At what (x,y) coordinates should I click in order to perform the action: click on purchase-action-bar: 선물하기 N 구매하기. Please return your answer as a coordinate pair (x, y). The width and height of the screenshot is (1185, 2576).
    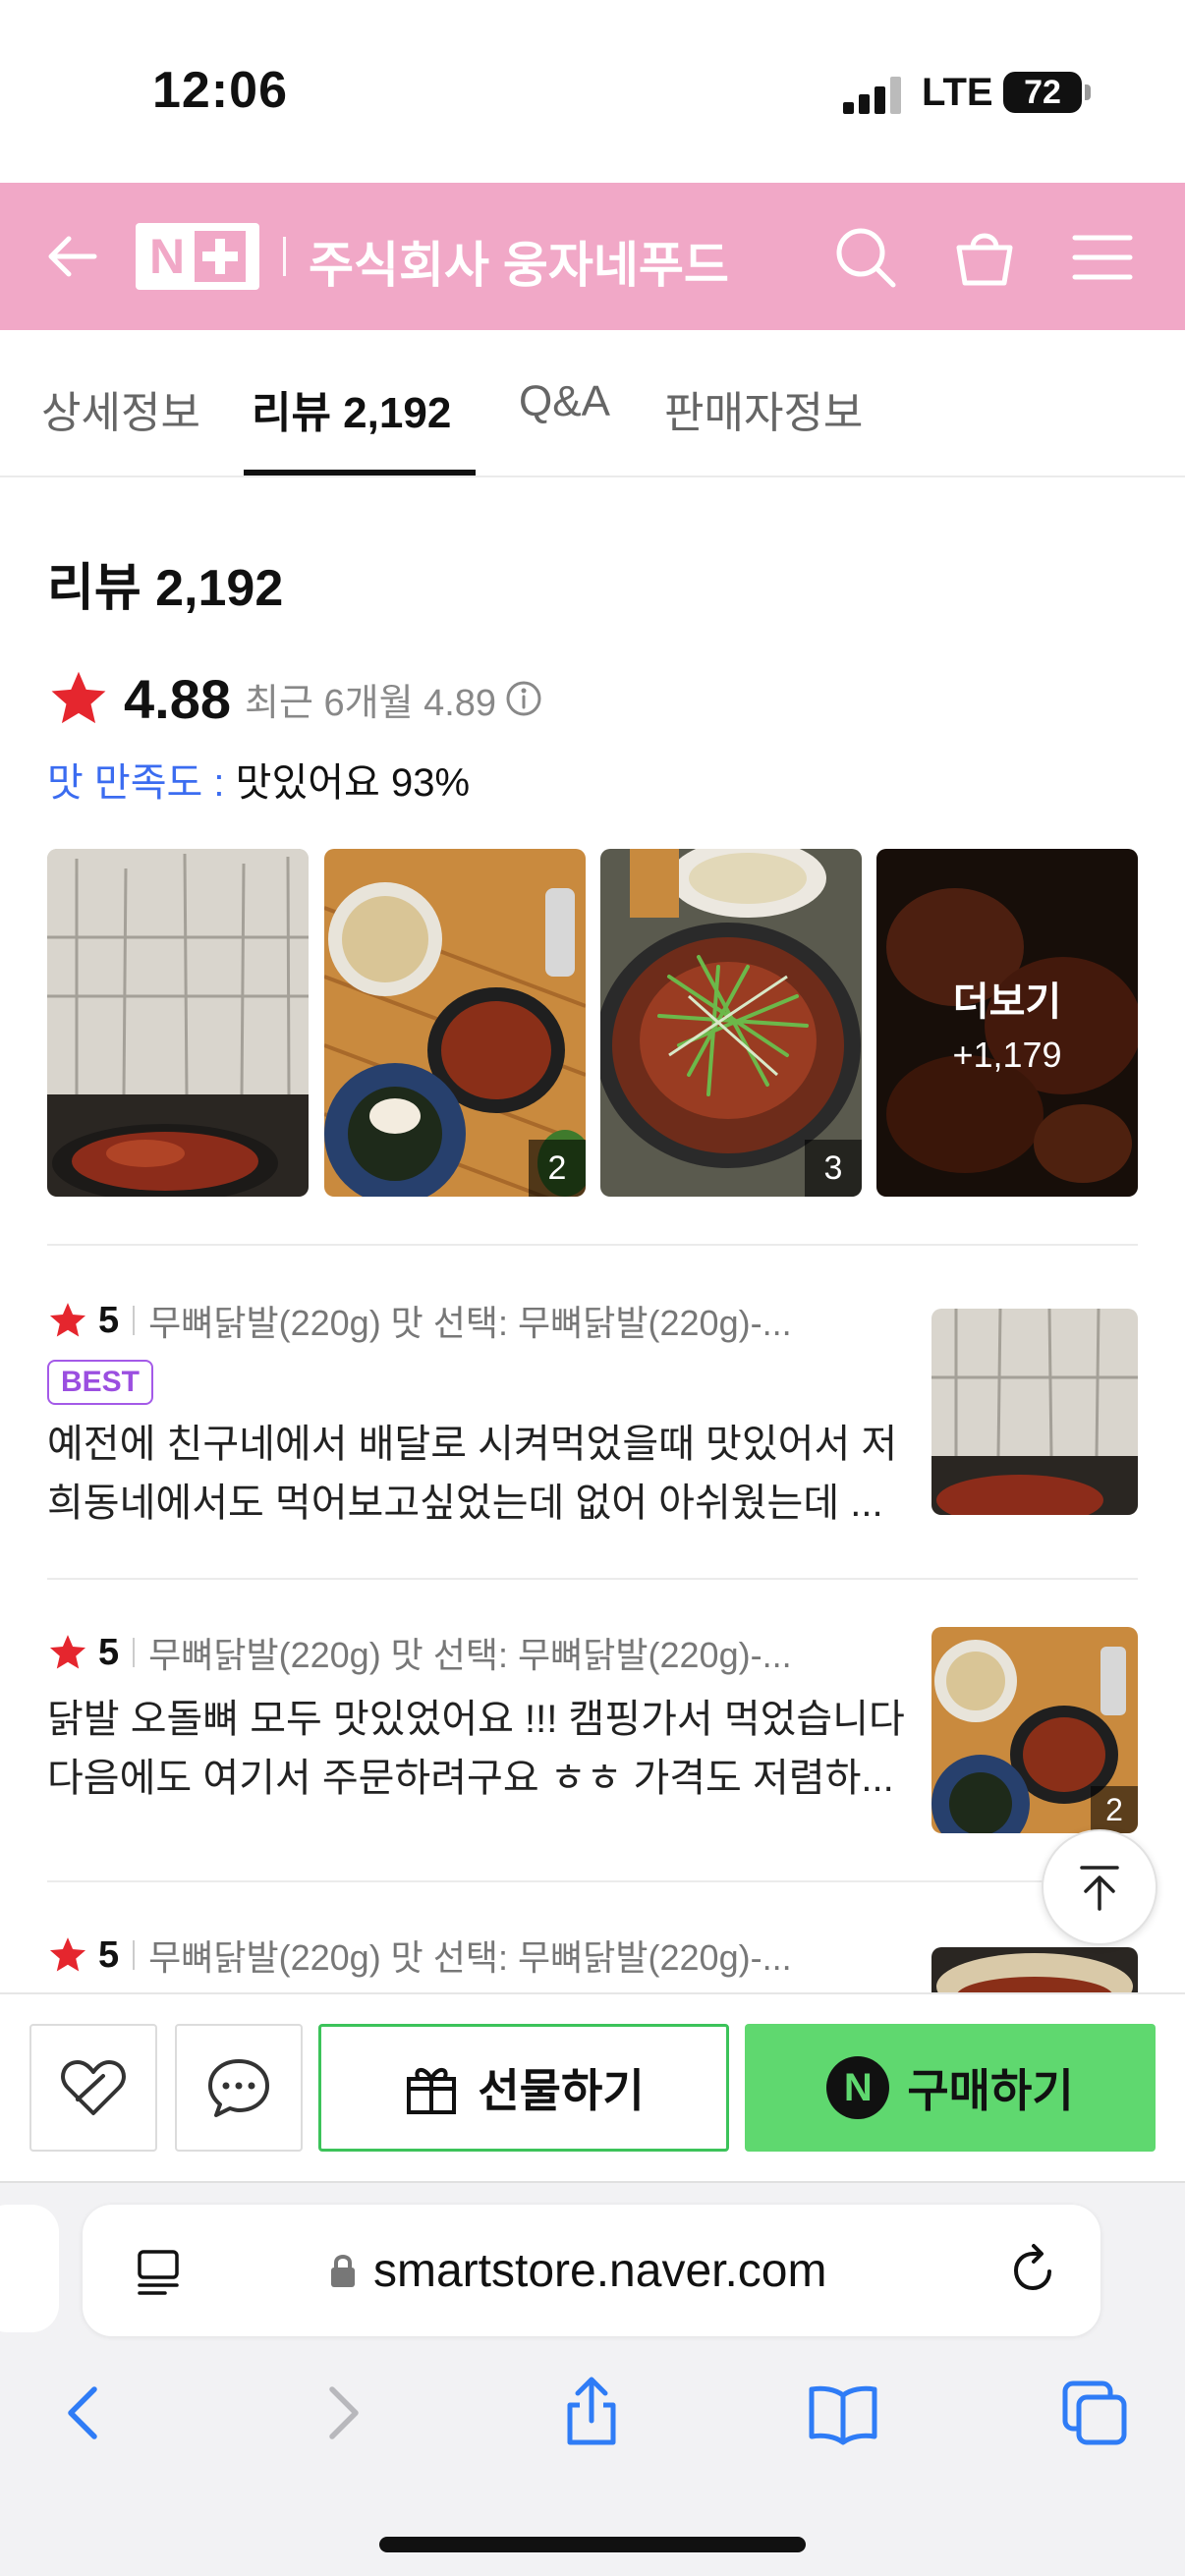
    Looking at the image, I should click on (592, 2086).